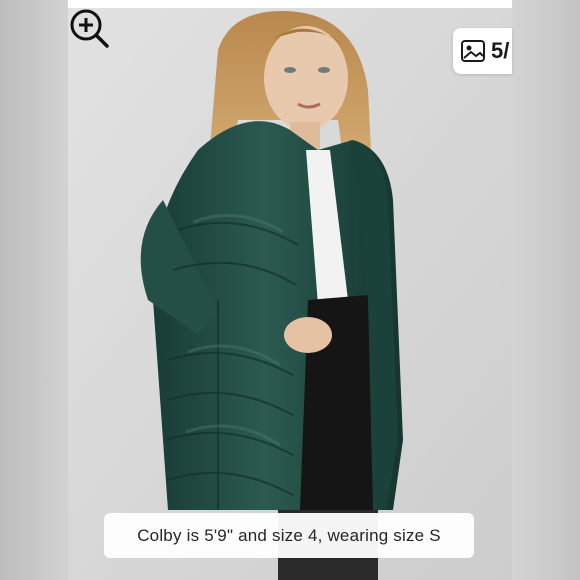 This screenshot has height=580, width=580. I want to click on blurred-background-left, so click(34, 290).